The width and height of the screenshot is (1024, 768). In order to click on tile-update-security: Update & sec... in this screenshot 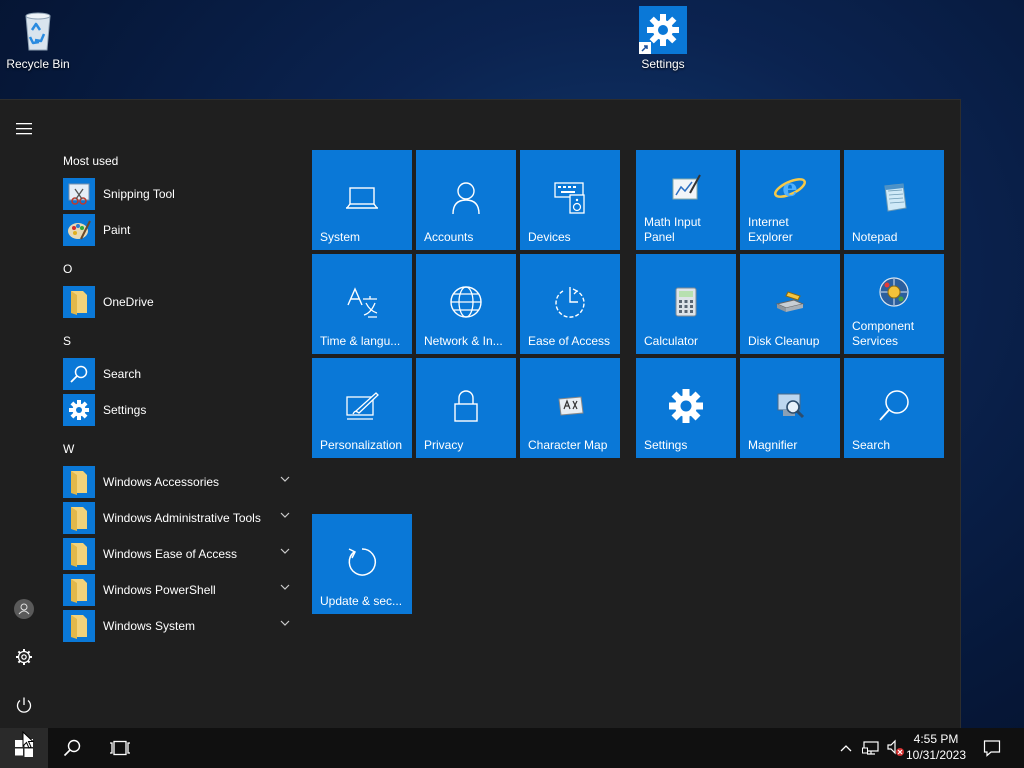, I will do `click(362, 564)`.